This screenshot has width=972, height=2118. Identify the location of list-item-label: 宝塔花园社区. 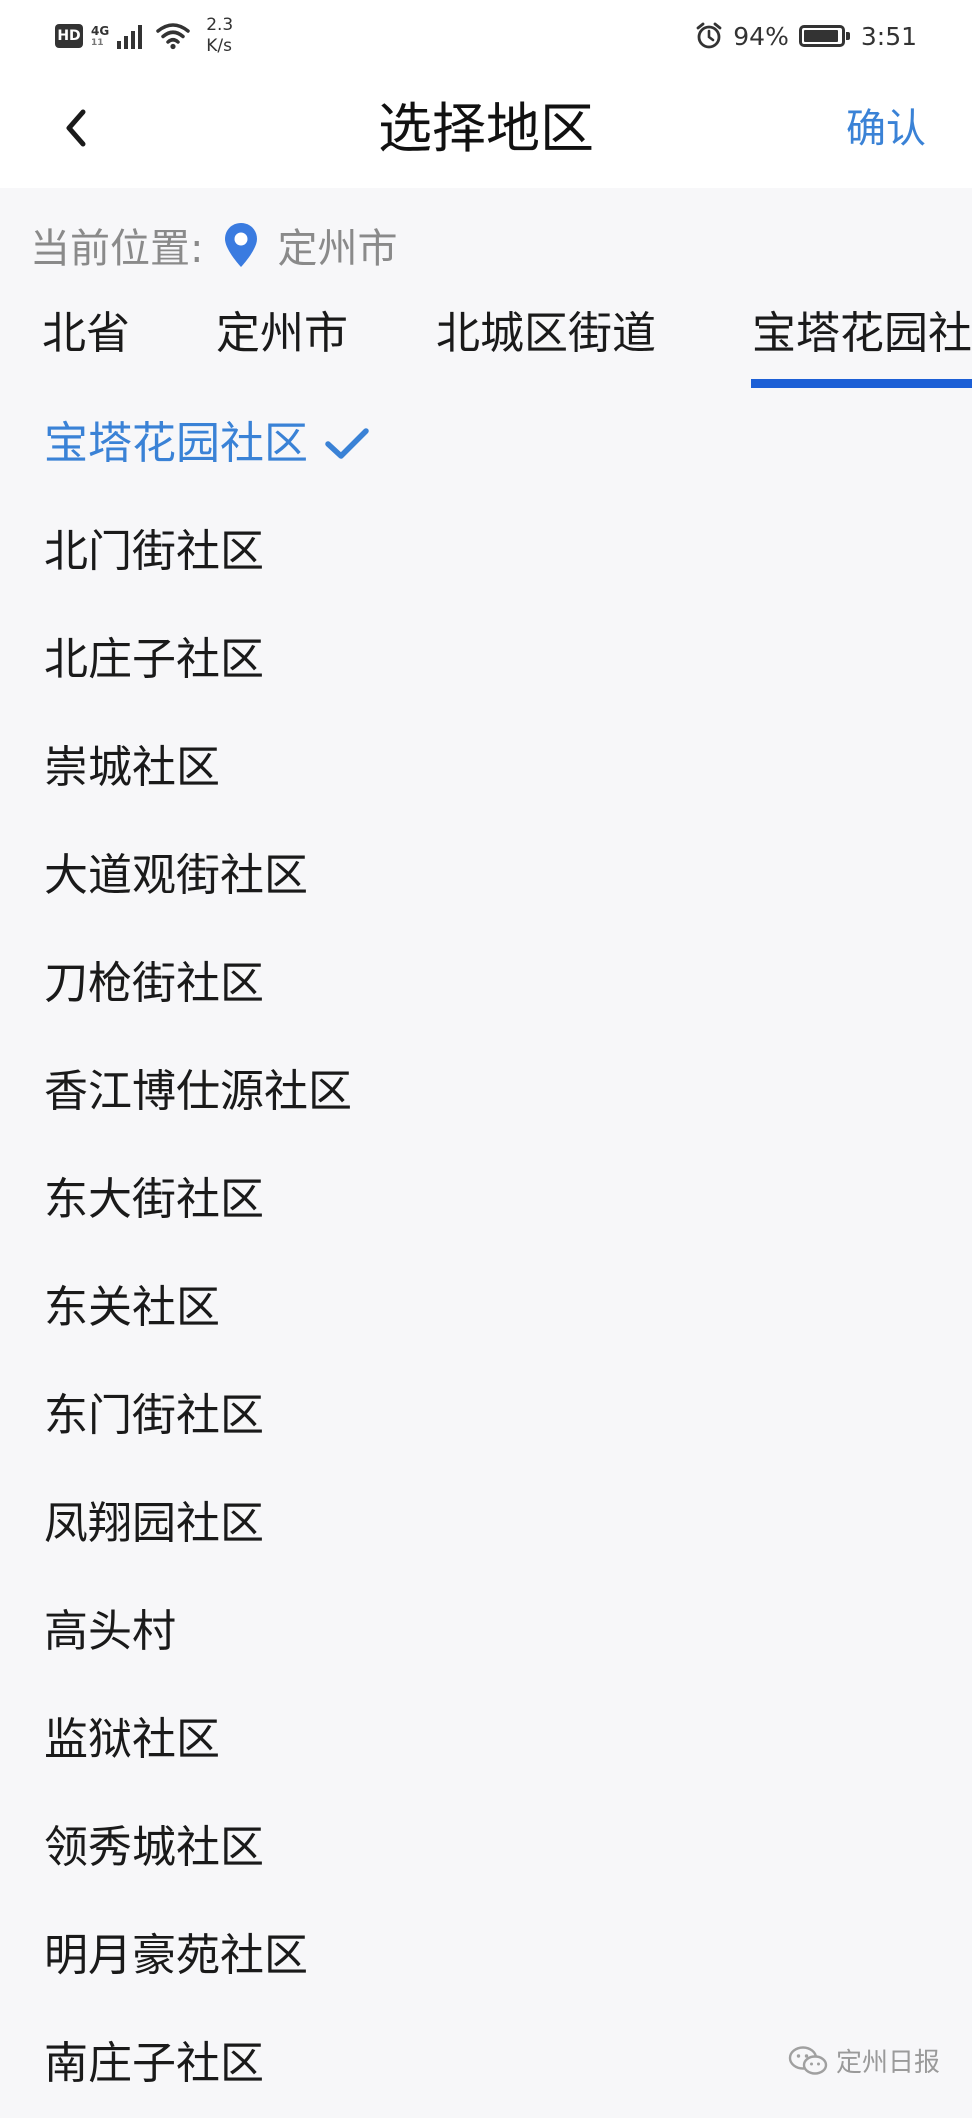
(176, 443).